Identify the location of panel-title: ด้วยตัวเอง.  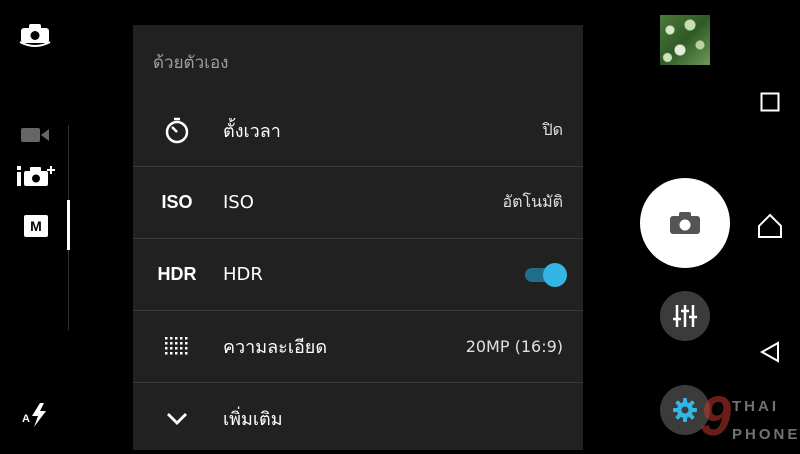
(191, 63).